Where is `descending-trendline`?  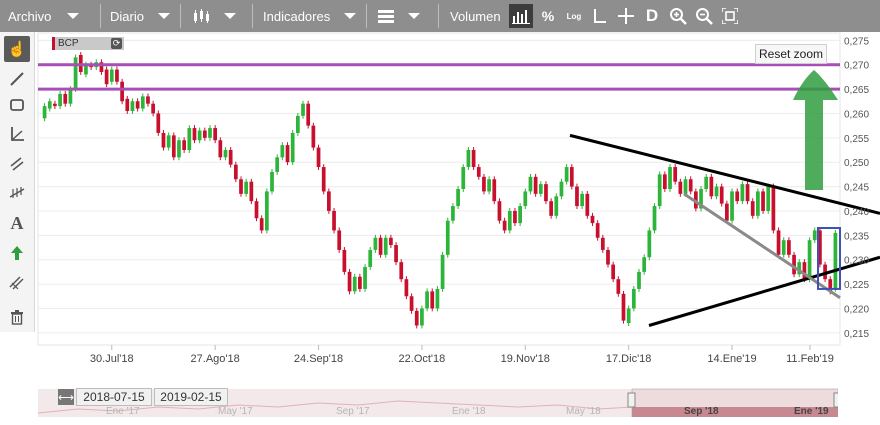 descending-trendline is located at coordinates (724, 174).